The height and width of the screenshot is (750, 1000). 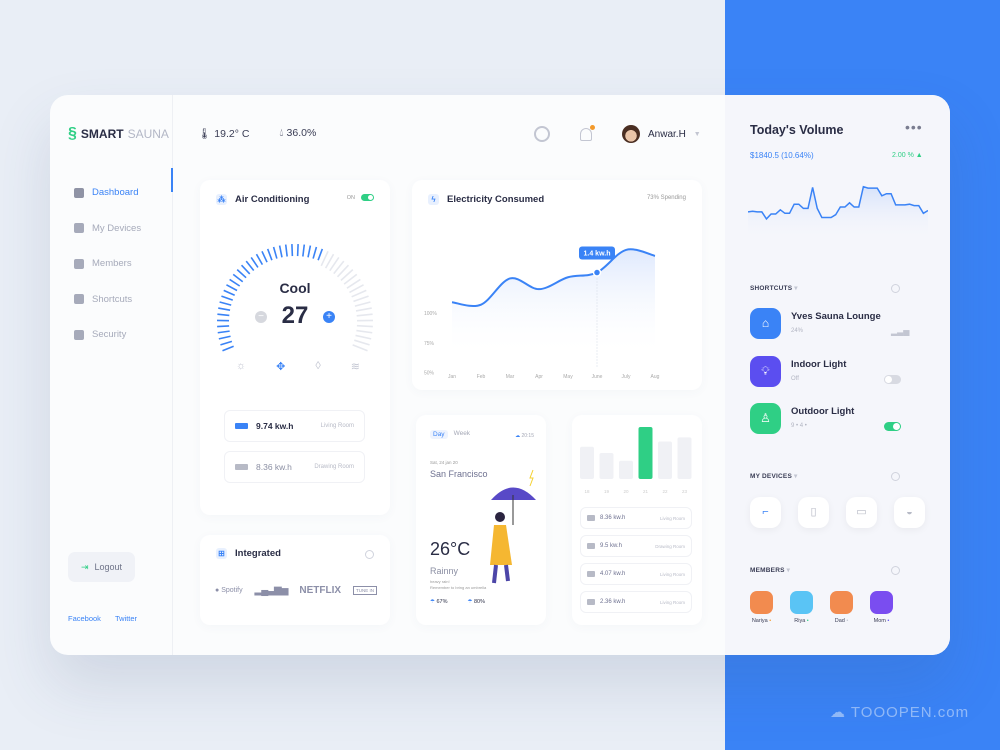 What do you see at coordinates (112, 264) in the screenshot?
I see `sidebar-item-label: Members` at bounding box center [112, 264].